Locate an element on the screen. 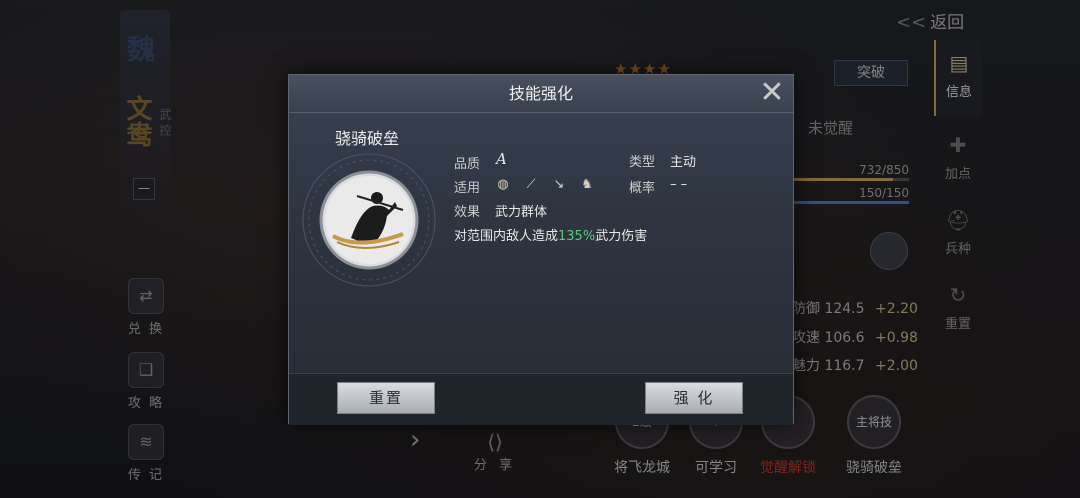 The height and width of the screenshot is (498, 1080). effect-label: 效果 is located at coordinates (467, 212).